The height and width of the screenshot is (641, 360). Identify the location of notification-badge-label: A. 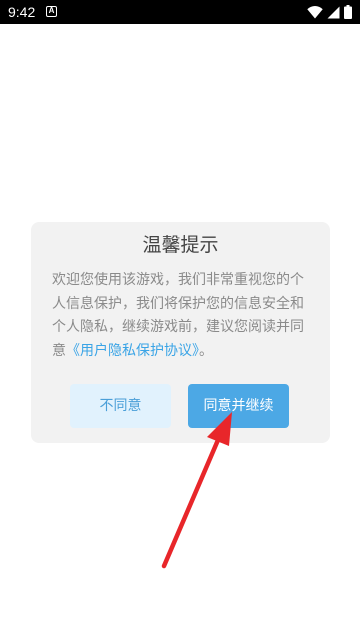
(51, 10).